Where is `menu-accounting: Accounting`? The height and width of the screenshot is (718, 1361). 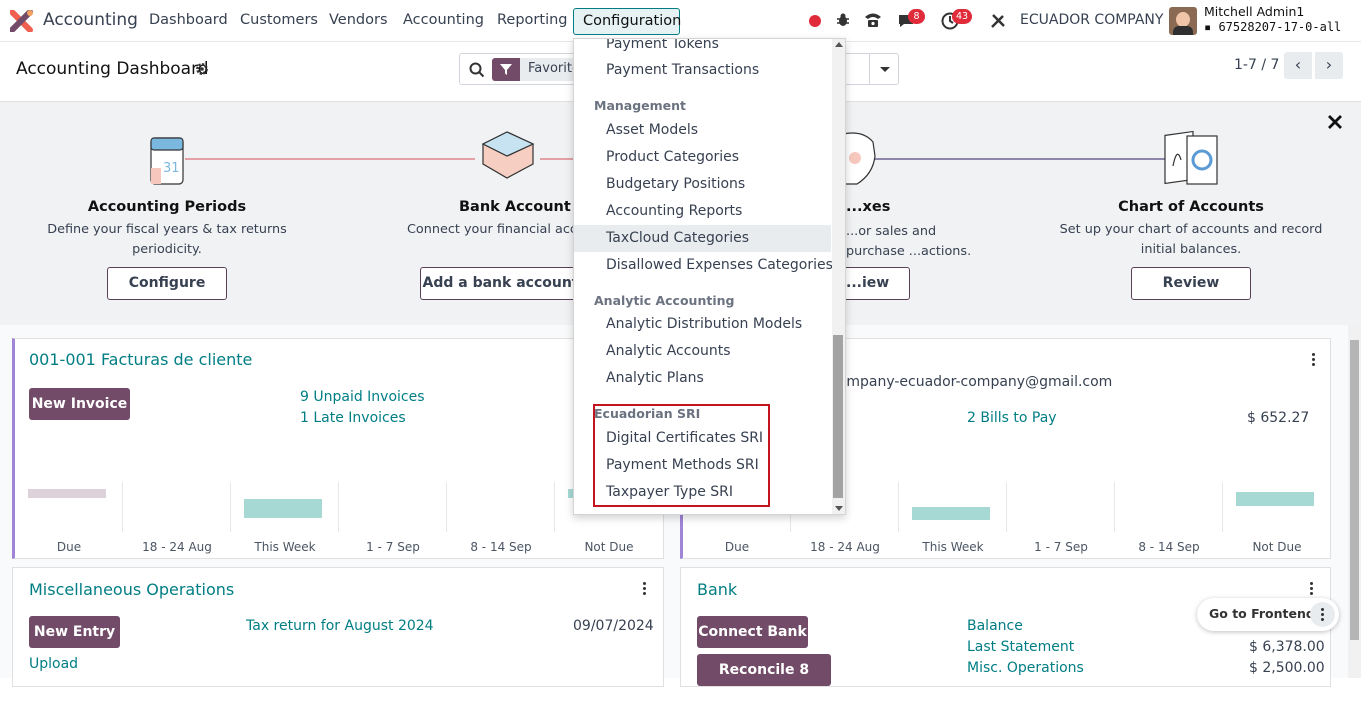 menu-accounting: Accounting is located at coordinates (443, 20).